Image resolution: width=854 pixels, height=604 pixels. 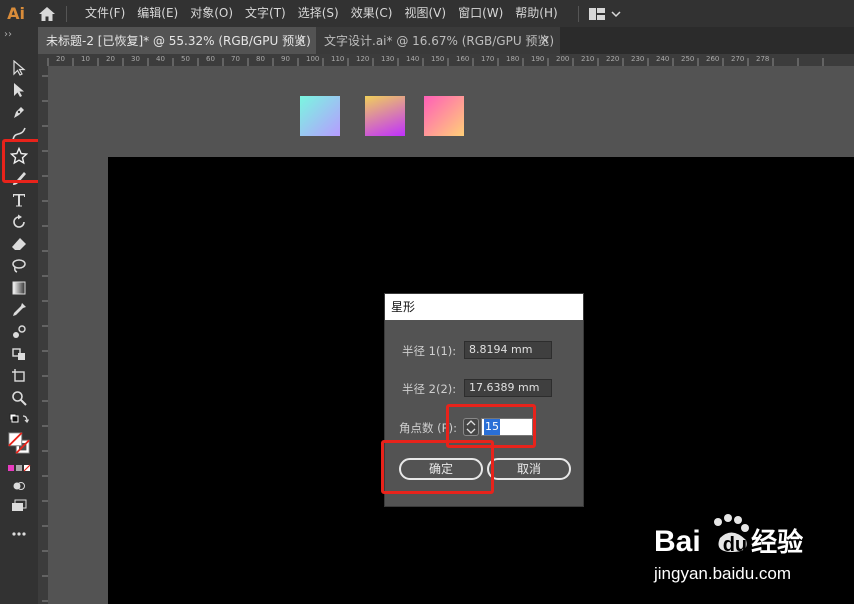 What do you see at coordinates (85, 59) in the screenshot?
I see `ruler-tick-label: 10` at bounding box center [85, 59].